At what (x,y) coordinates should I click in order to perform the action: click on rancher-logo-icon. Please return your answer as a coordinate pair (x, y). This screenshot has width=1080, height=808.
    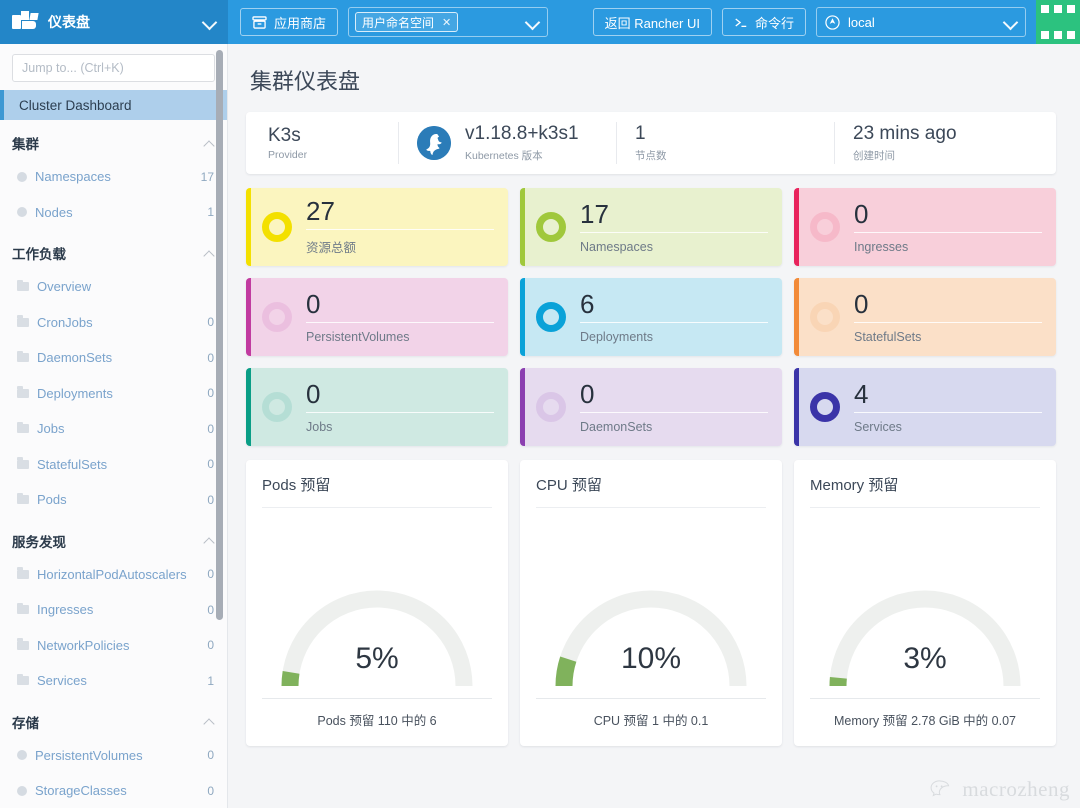
    Looking at the image, I should click on (25, 22).